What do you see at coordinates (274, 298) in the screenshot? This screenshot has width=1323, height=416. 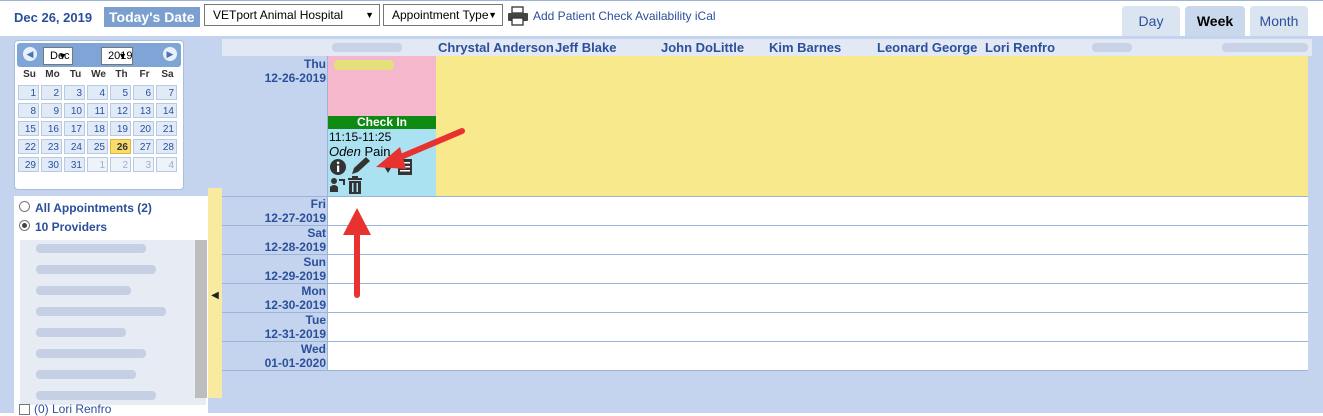 I see `day-row-label: Mon 12-30-2019` at bounding box center [274, 298].